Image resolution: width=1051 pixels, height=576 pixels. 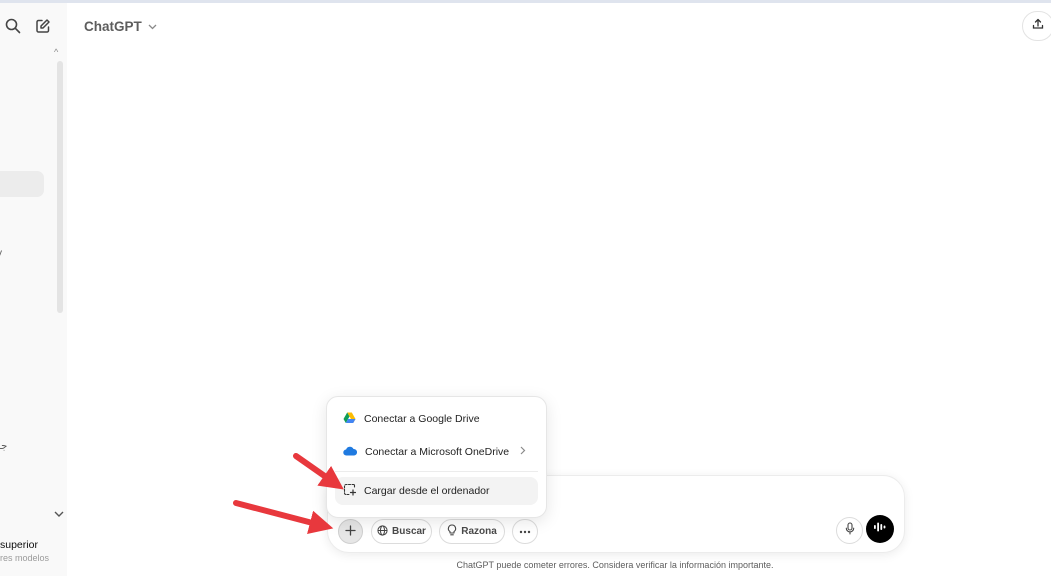 What do you see at coordinates (1, 253) in the screenshot?
I see `sidebar-text-fragment: y` at bounding box center [1, 253].